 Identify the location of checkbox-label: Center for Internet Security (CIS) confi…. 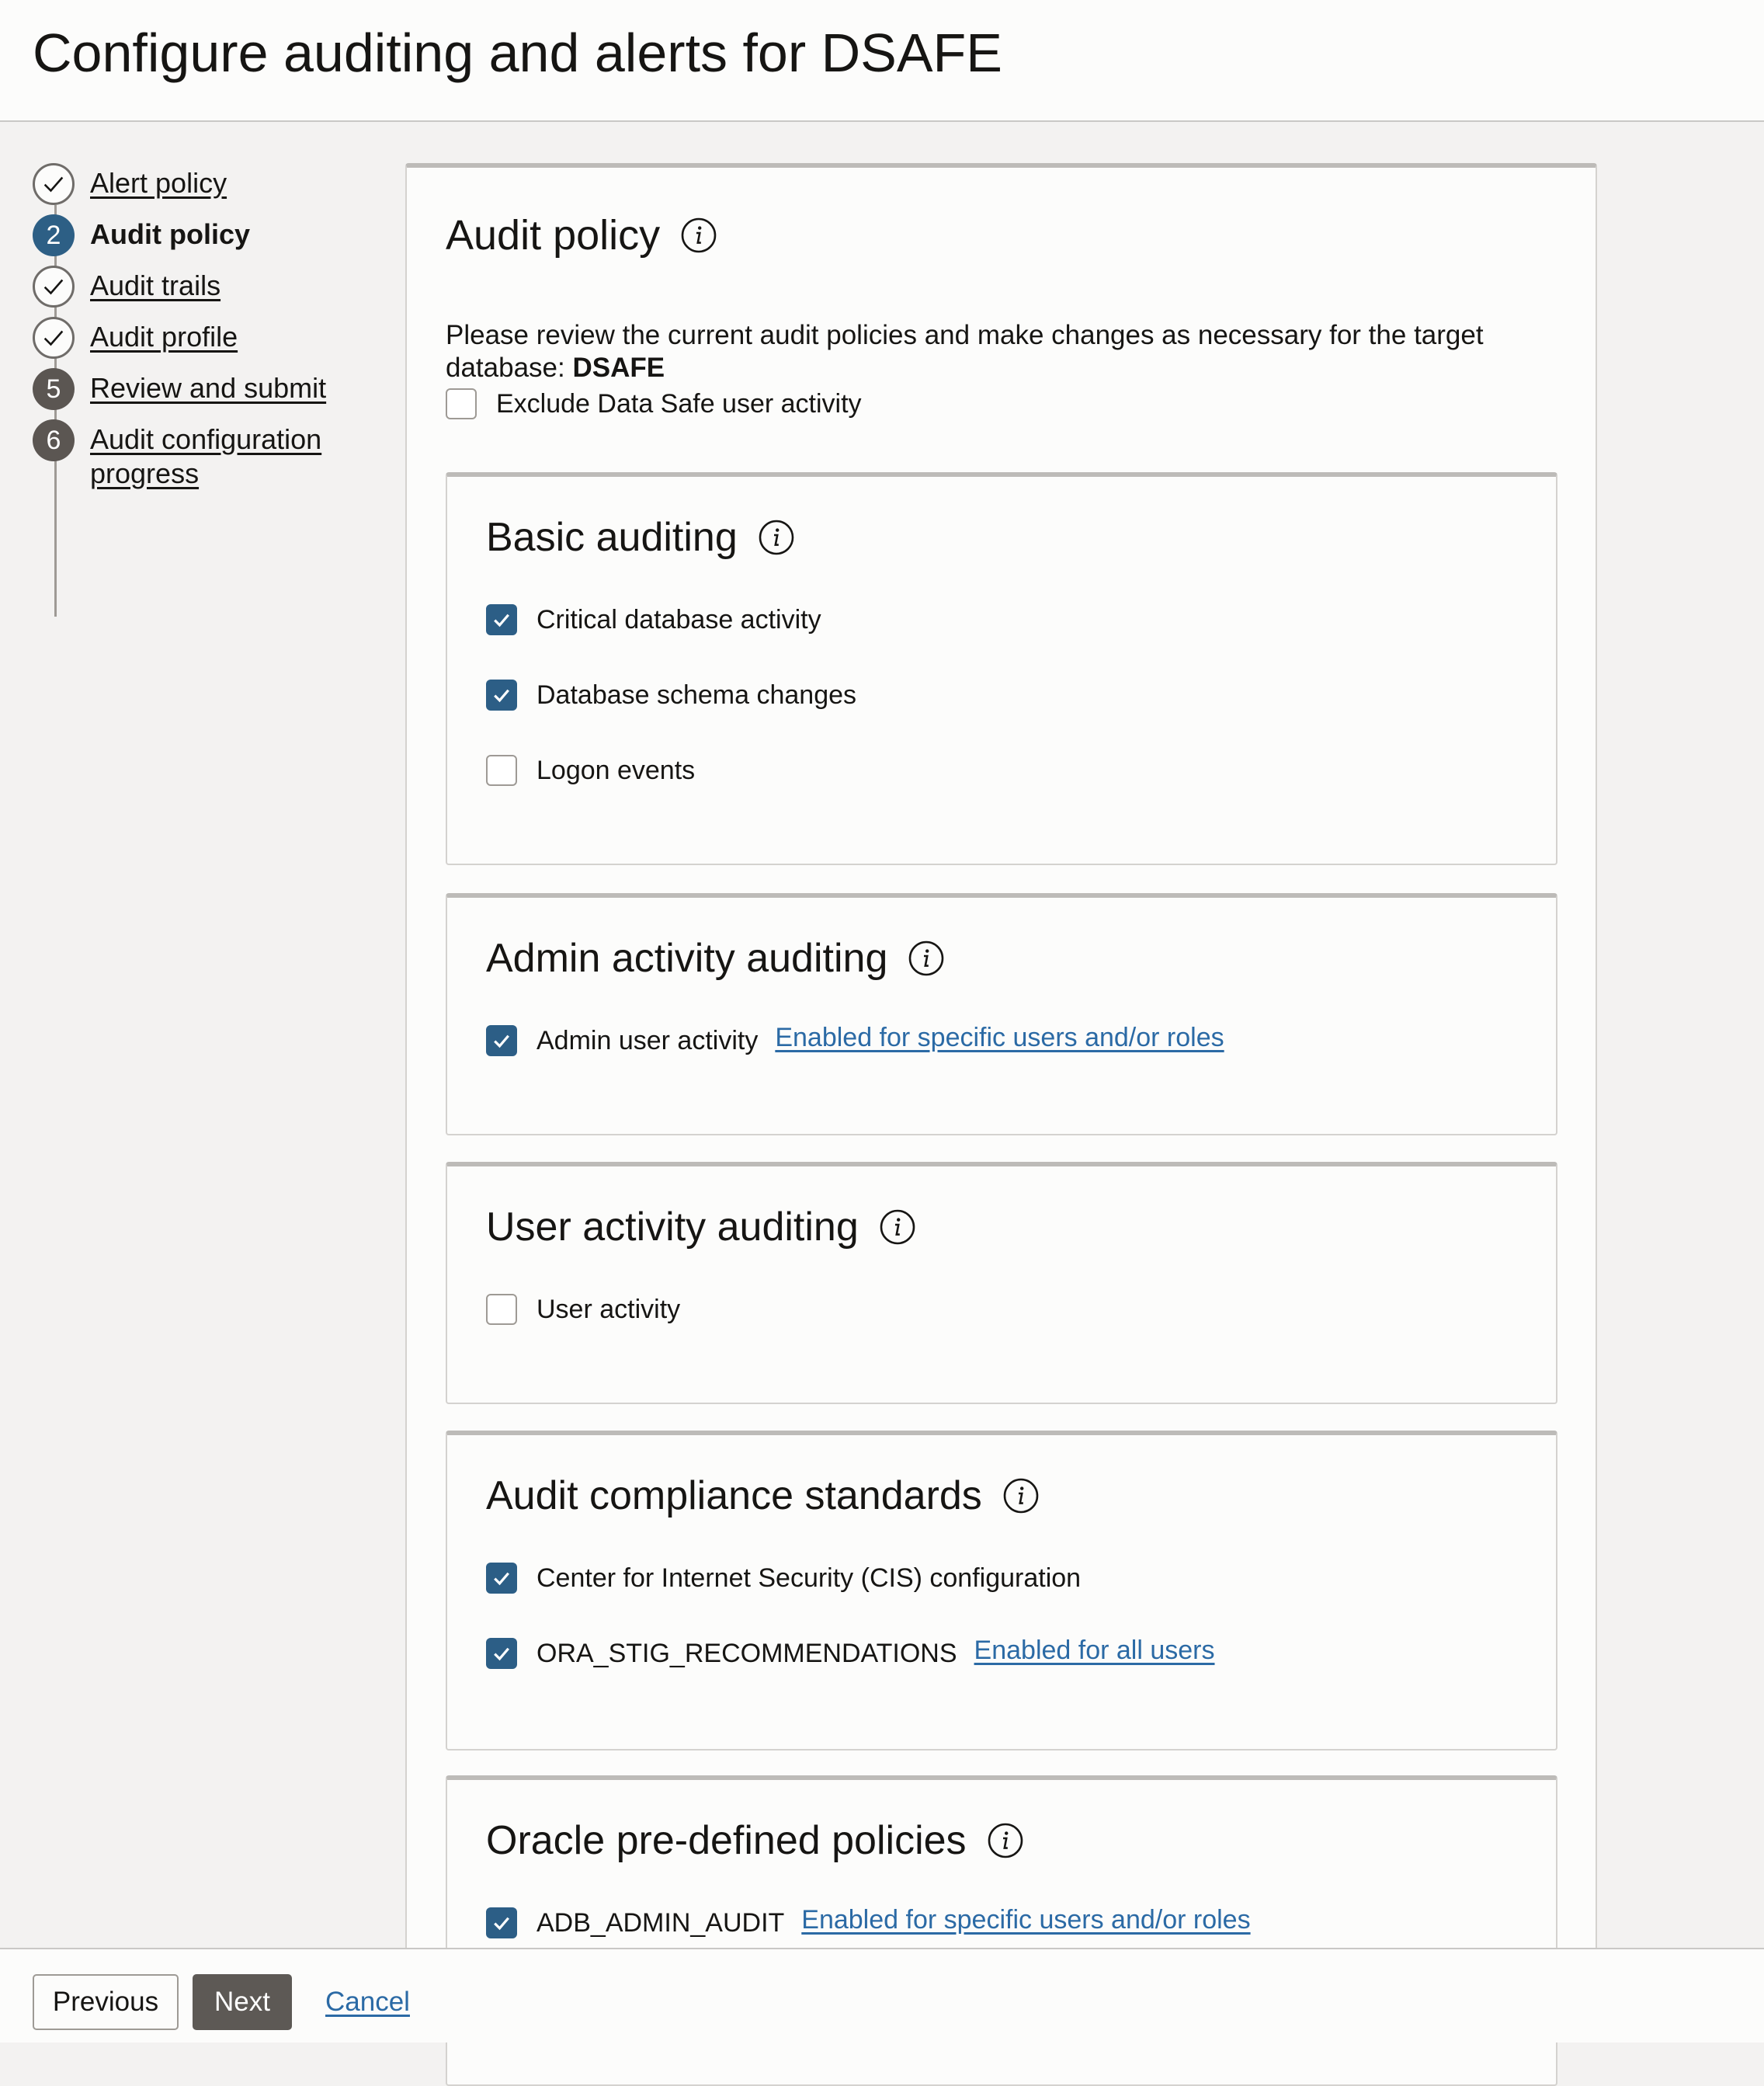
(809, 1578).